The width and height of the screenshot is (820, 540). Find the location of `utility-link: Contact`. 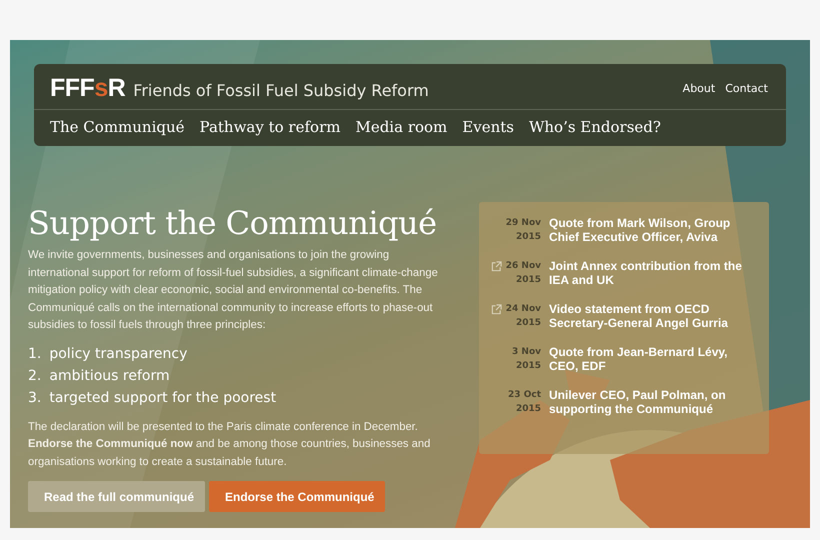

utility-link: Contact is located at coordinates (746, 88).